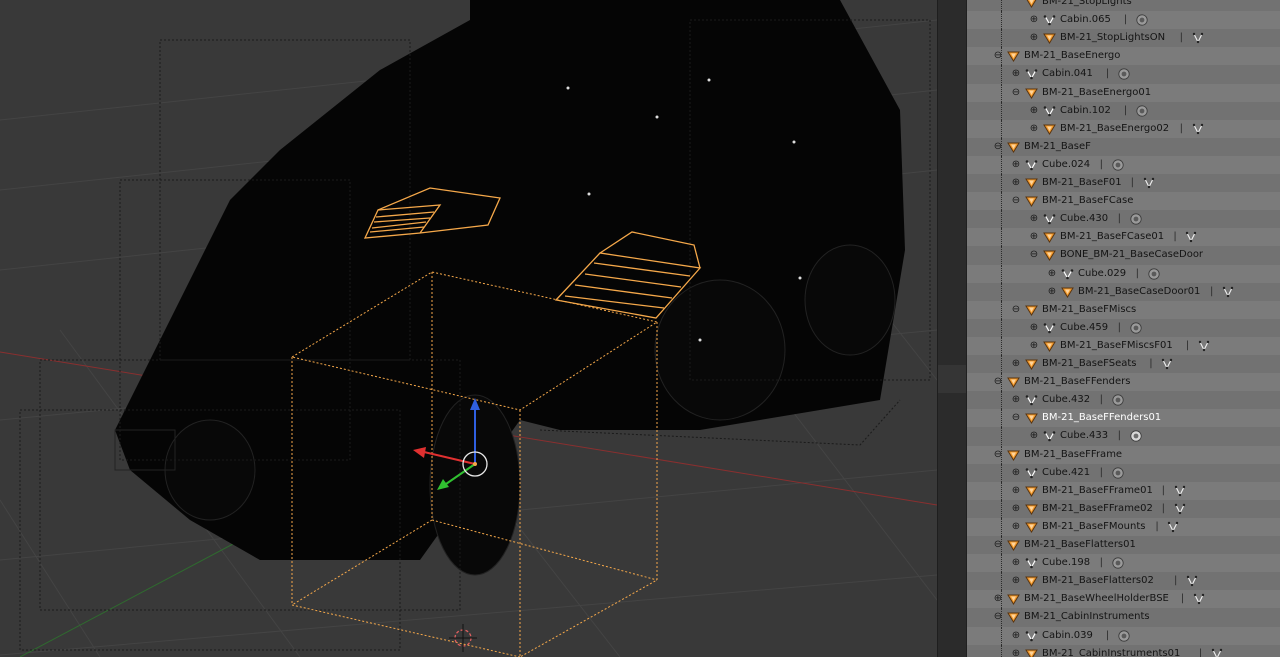 The height and width of the screenshot is (657, 1280). What do you see at coordinates (1097, 491) in the screenshot?
I see `outliner-item-label: BM-21_BaseFFrame01` at bounding box center [1097, 491].